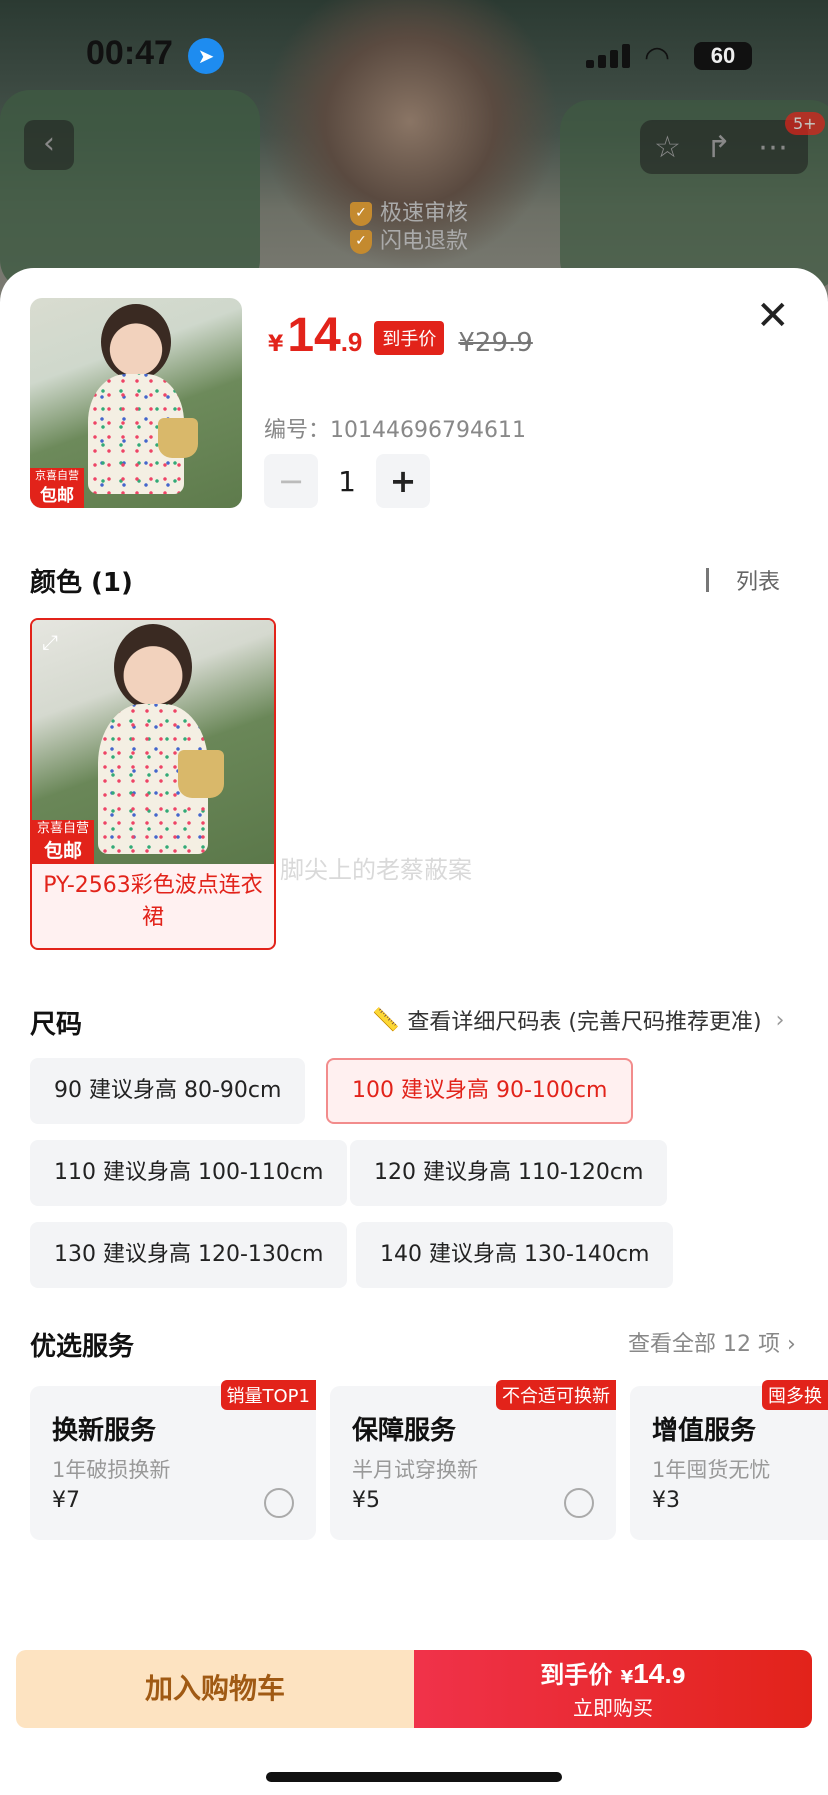 This screenshot has width=828, height=1795. I want to click on price-decimal: .9, so click(351, 342).